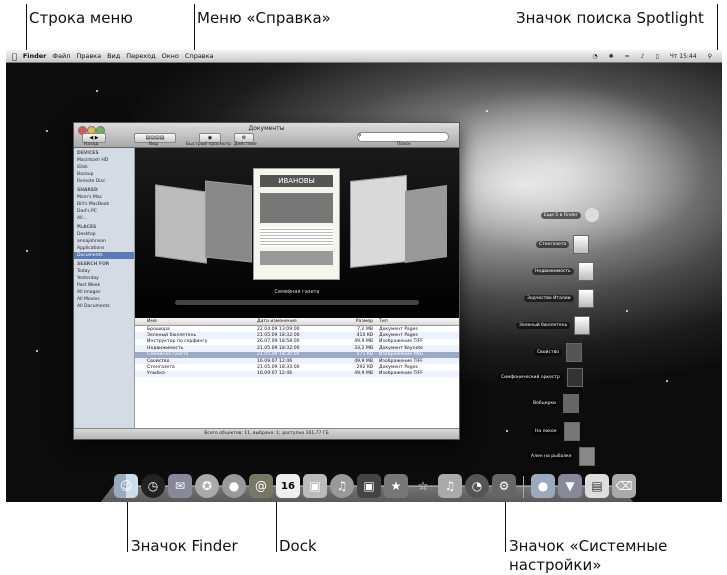 The image size is (727, 575). I want to click on bluetooth-icon: ✱, so click(611, 56).